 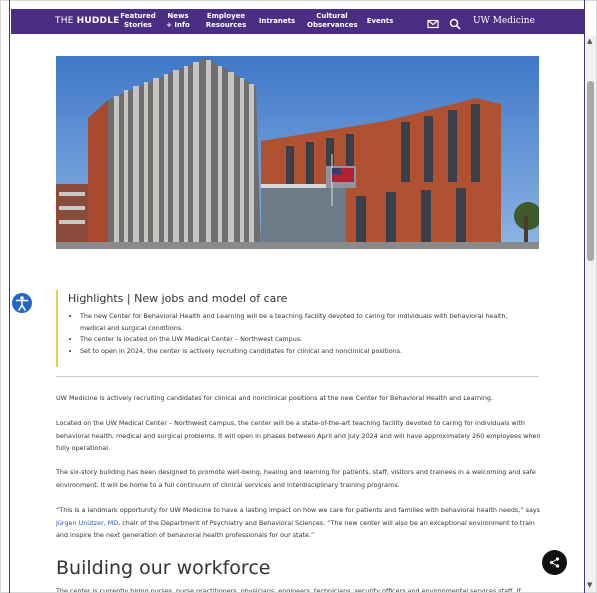 What do you see at coordinates (138, 21) in the screenshot?
I see `nav-item-featured-stories: Featured Stories` at bounding box center [138, 21].